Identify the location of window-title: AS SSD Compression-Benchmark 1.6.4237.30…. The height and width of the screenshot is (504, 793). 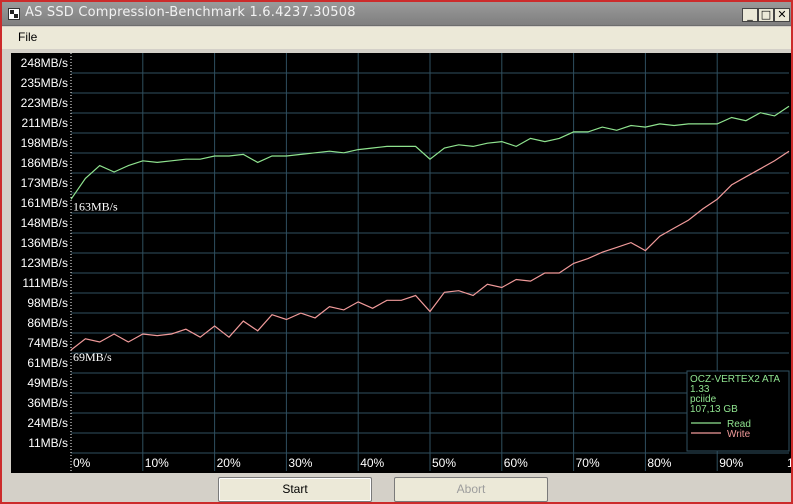
(190, 12).